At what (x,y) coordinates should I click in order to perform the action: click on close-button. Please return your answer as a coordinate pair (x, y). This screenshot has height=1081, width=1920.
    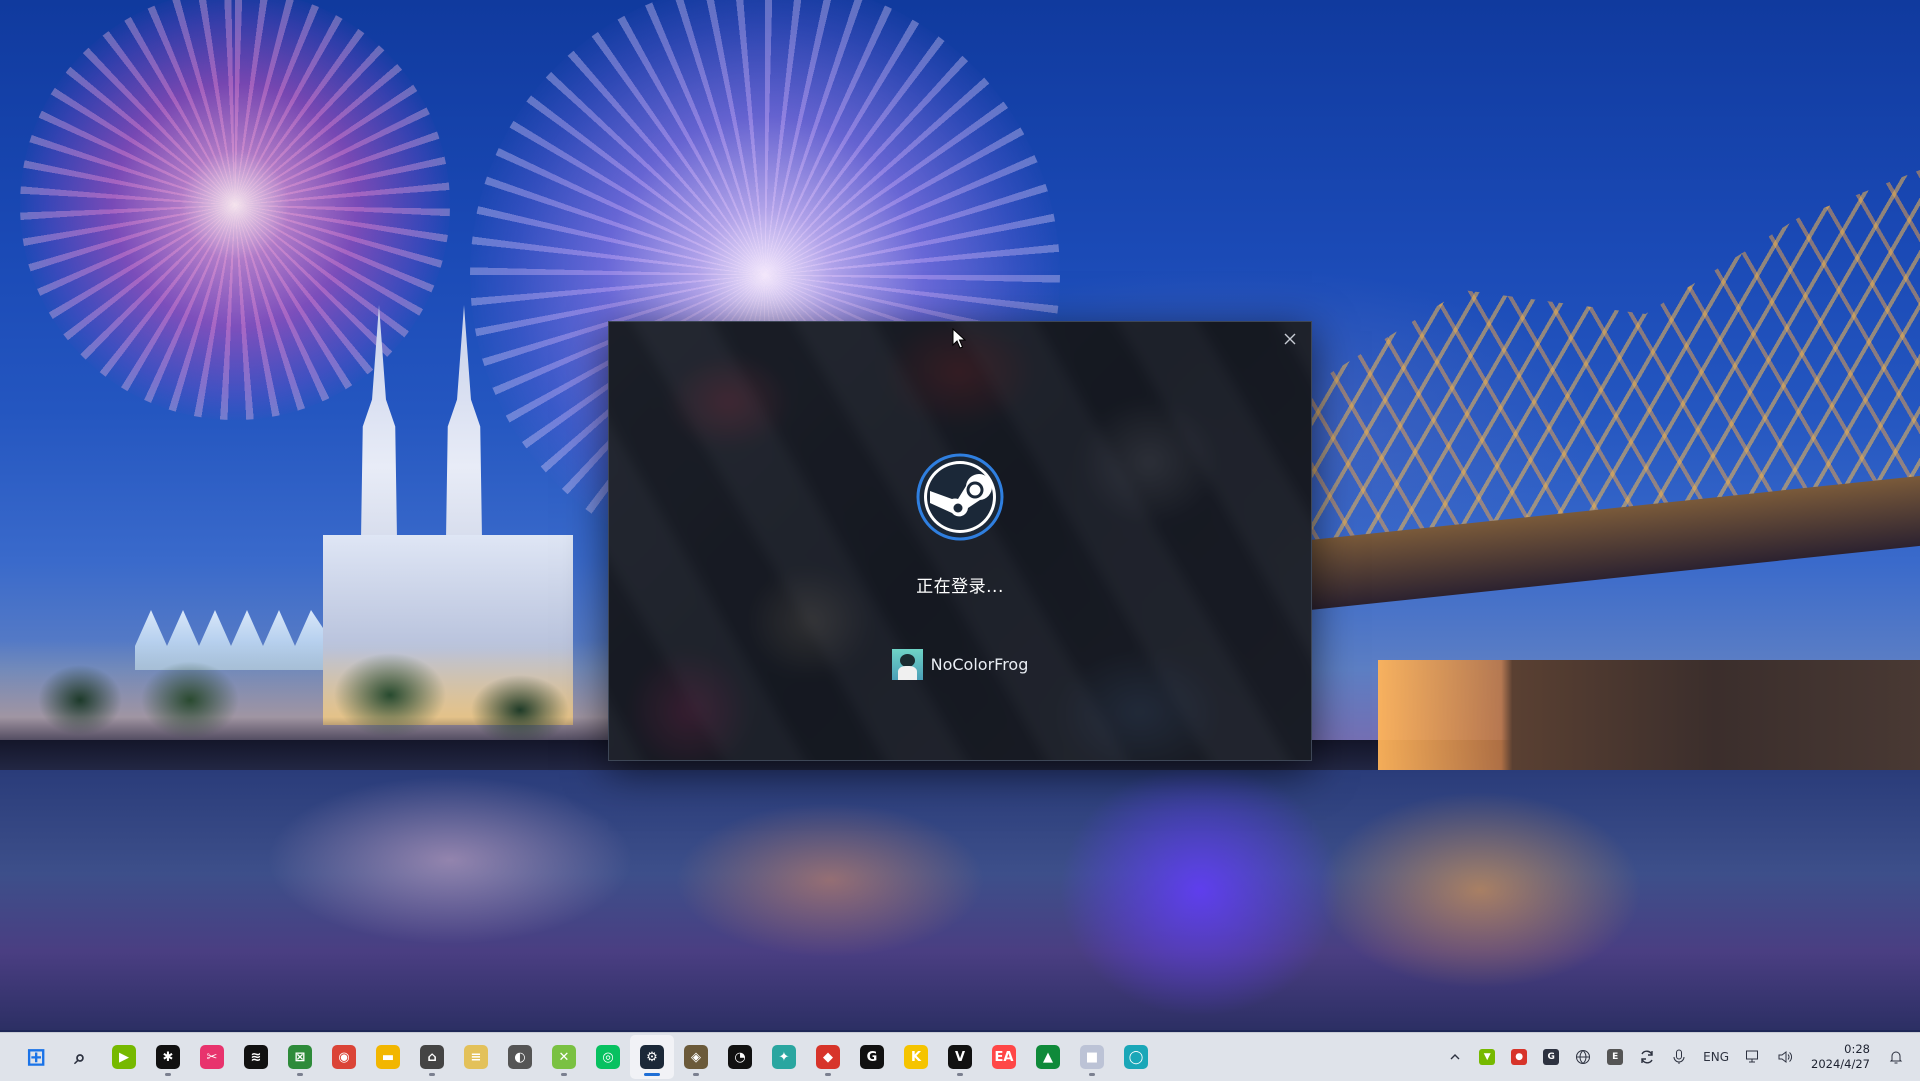
    Looking at the image, I should click on (1290, 339).